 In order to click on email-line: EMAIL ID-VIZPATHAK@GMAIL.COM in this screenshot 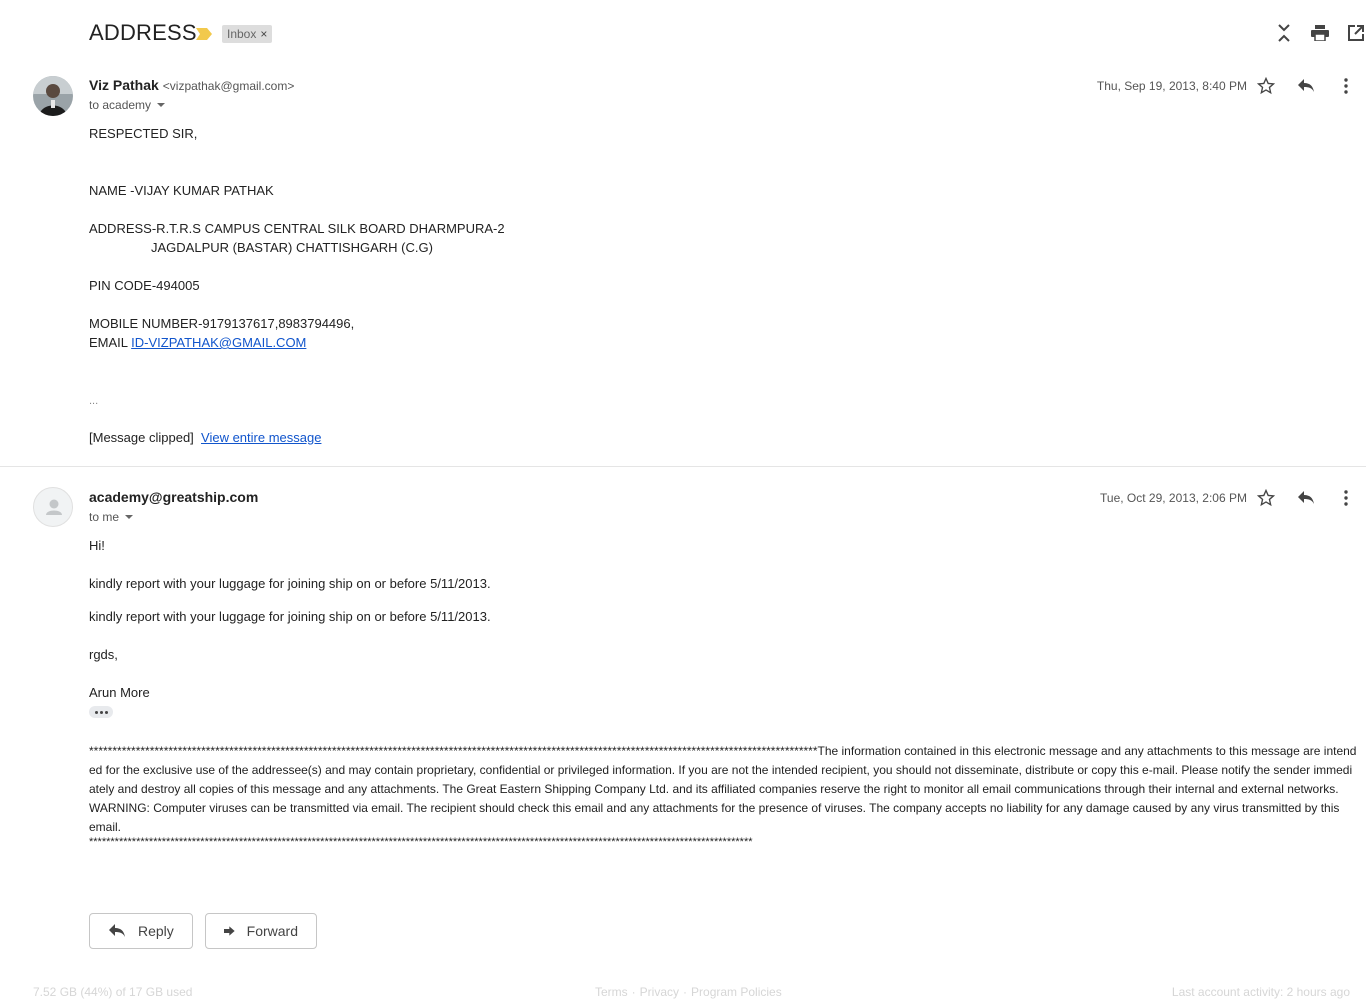, I will do `click(198, 342)`.